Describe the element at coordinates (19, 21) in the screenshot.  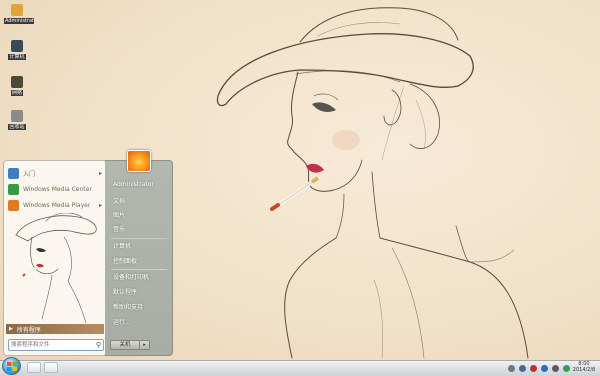
I see `desktop-icon-label: Administrator` at that location.